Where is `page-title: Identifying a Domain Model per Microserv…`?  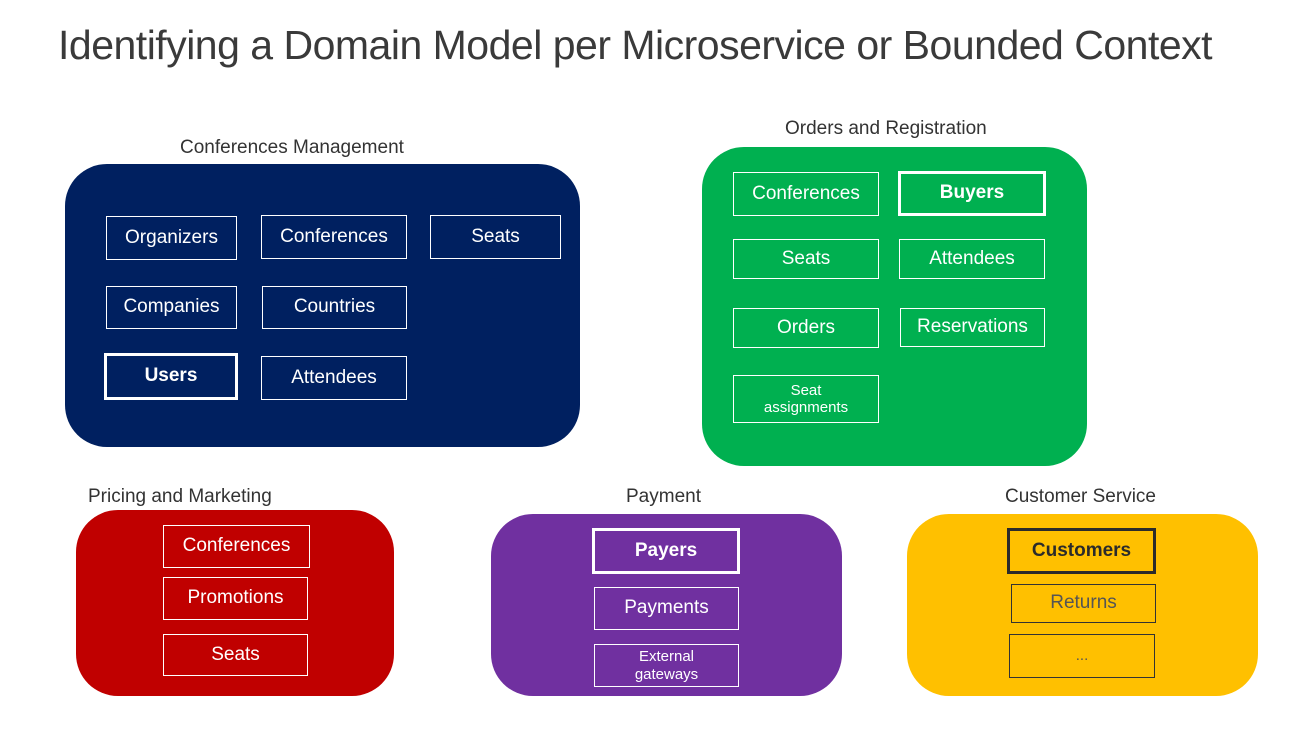 page-title: Identifying a Domain Model per Microserv… is located at coordinates (635, 45).